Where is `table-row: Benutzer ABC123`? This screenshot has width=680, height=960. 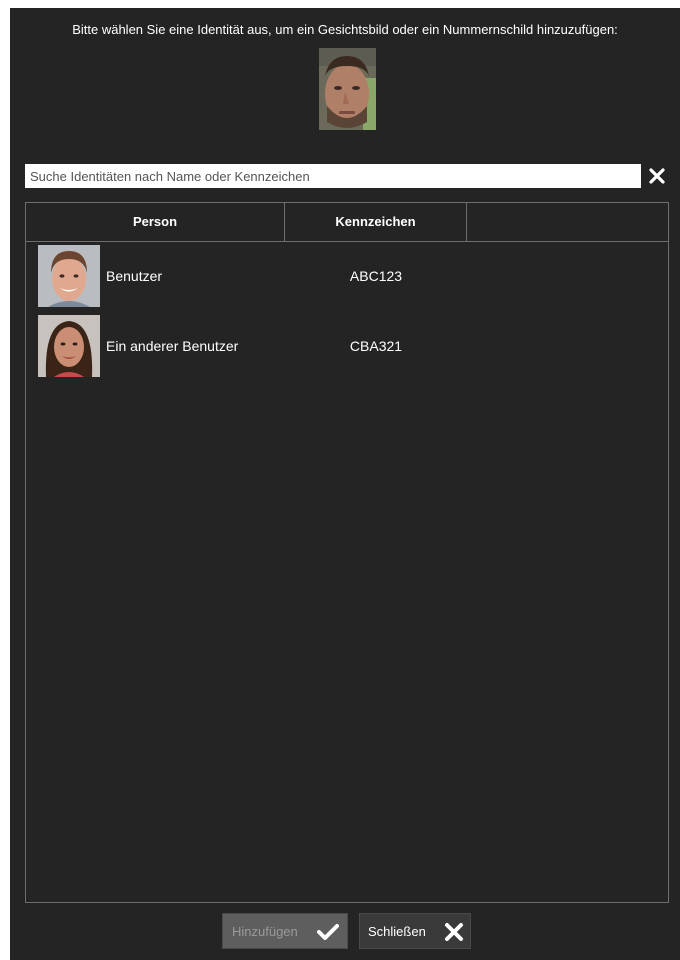 table-row: Benutzer ABC123 is located at coordinates (347, 276).